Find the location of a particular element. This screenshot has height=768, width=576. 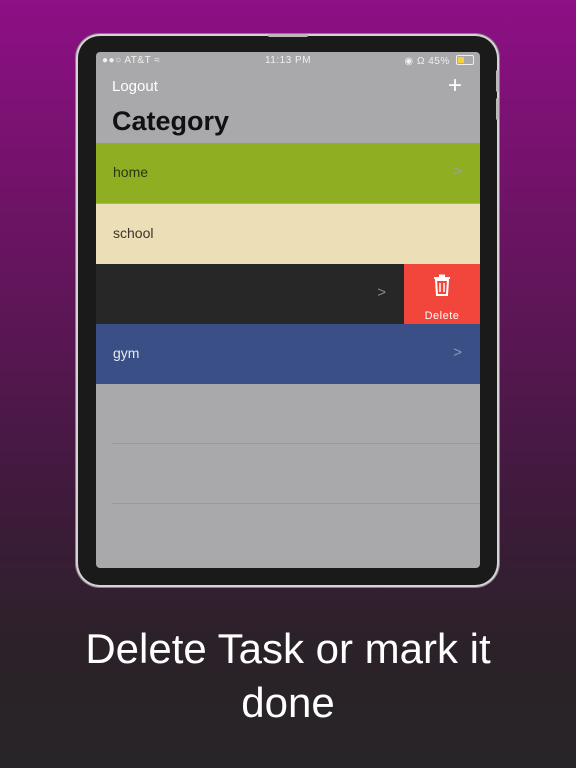

category-row-swiped: > Delete is located at coordinates (288, 294).